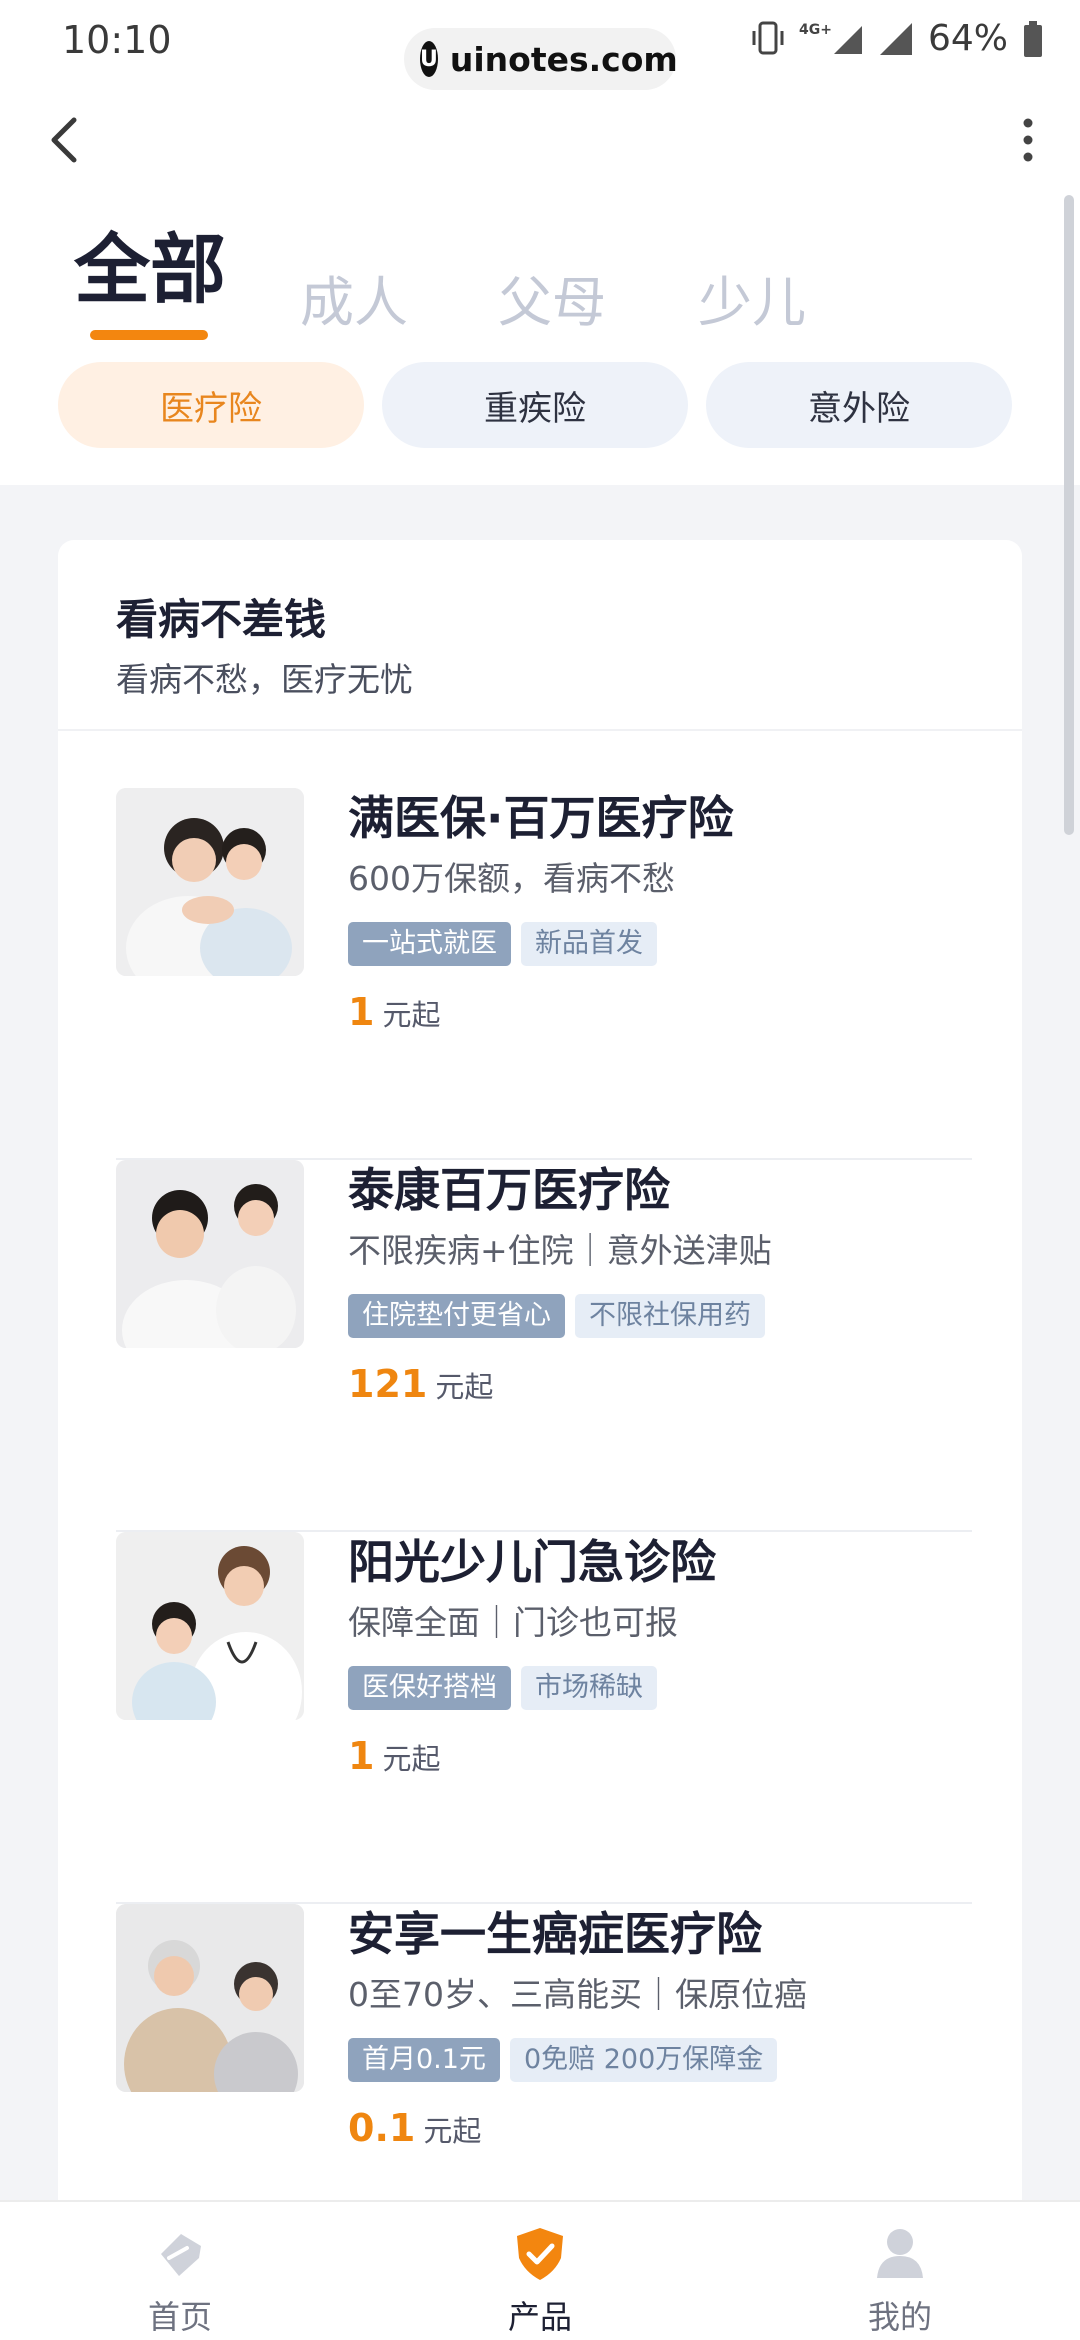  I want to click on bottom-nav: 首页 产品 我的, so click(540, 2270).